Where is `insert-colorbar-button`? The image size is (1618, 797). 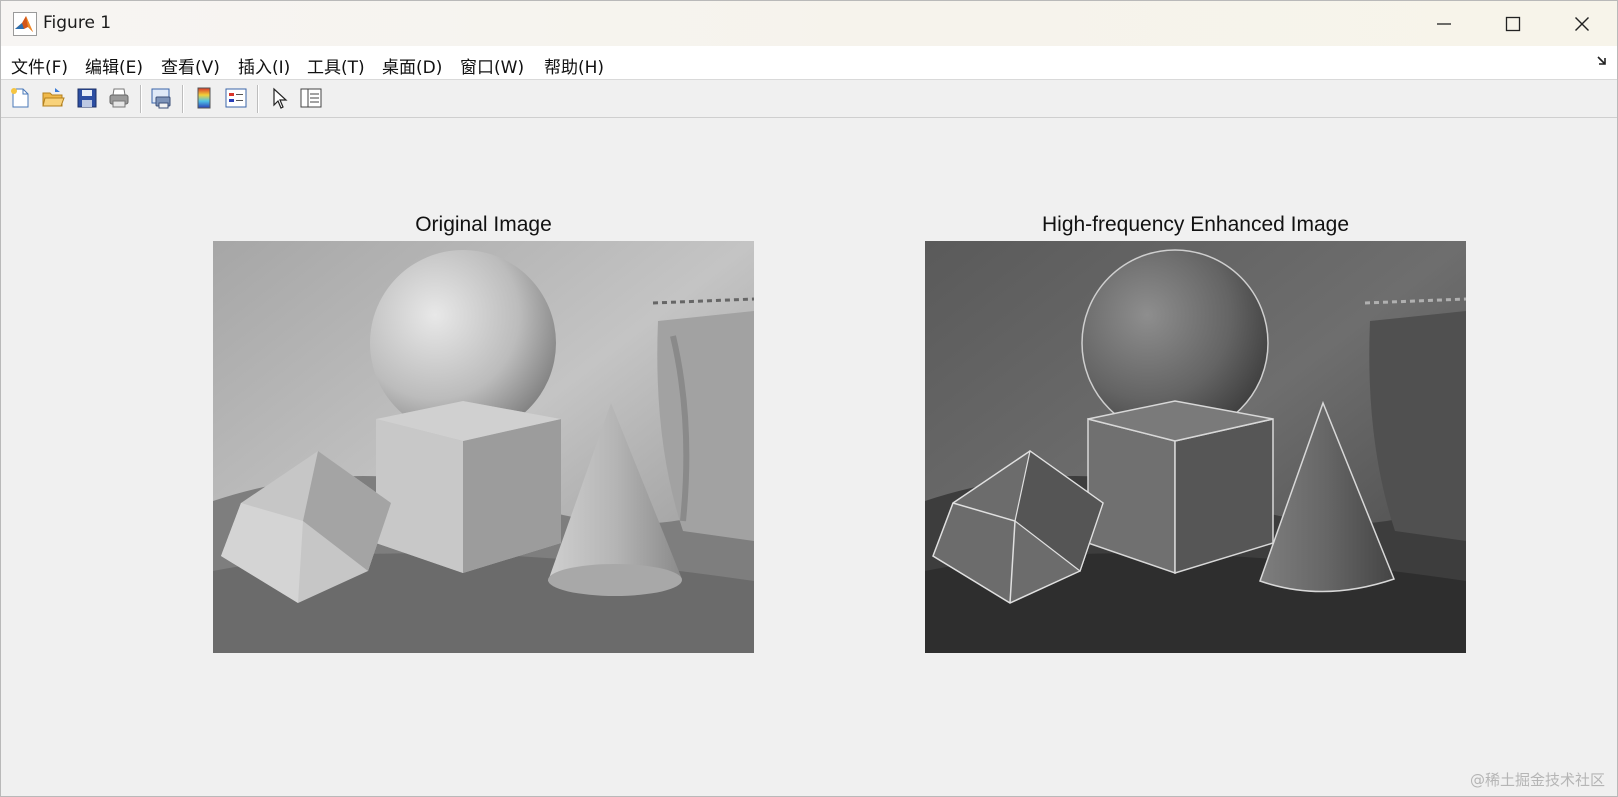
insert-colorbar-button is located at coordinates (204, 98).